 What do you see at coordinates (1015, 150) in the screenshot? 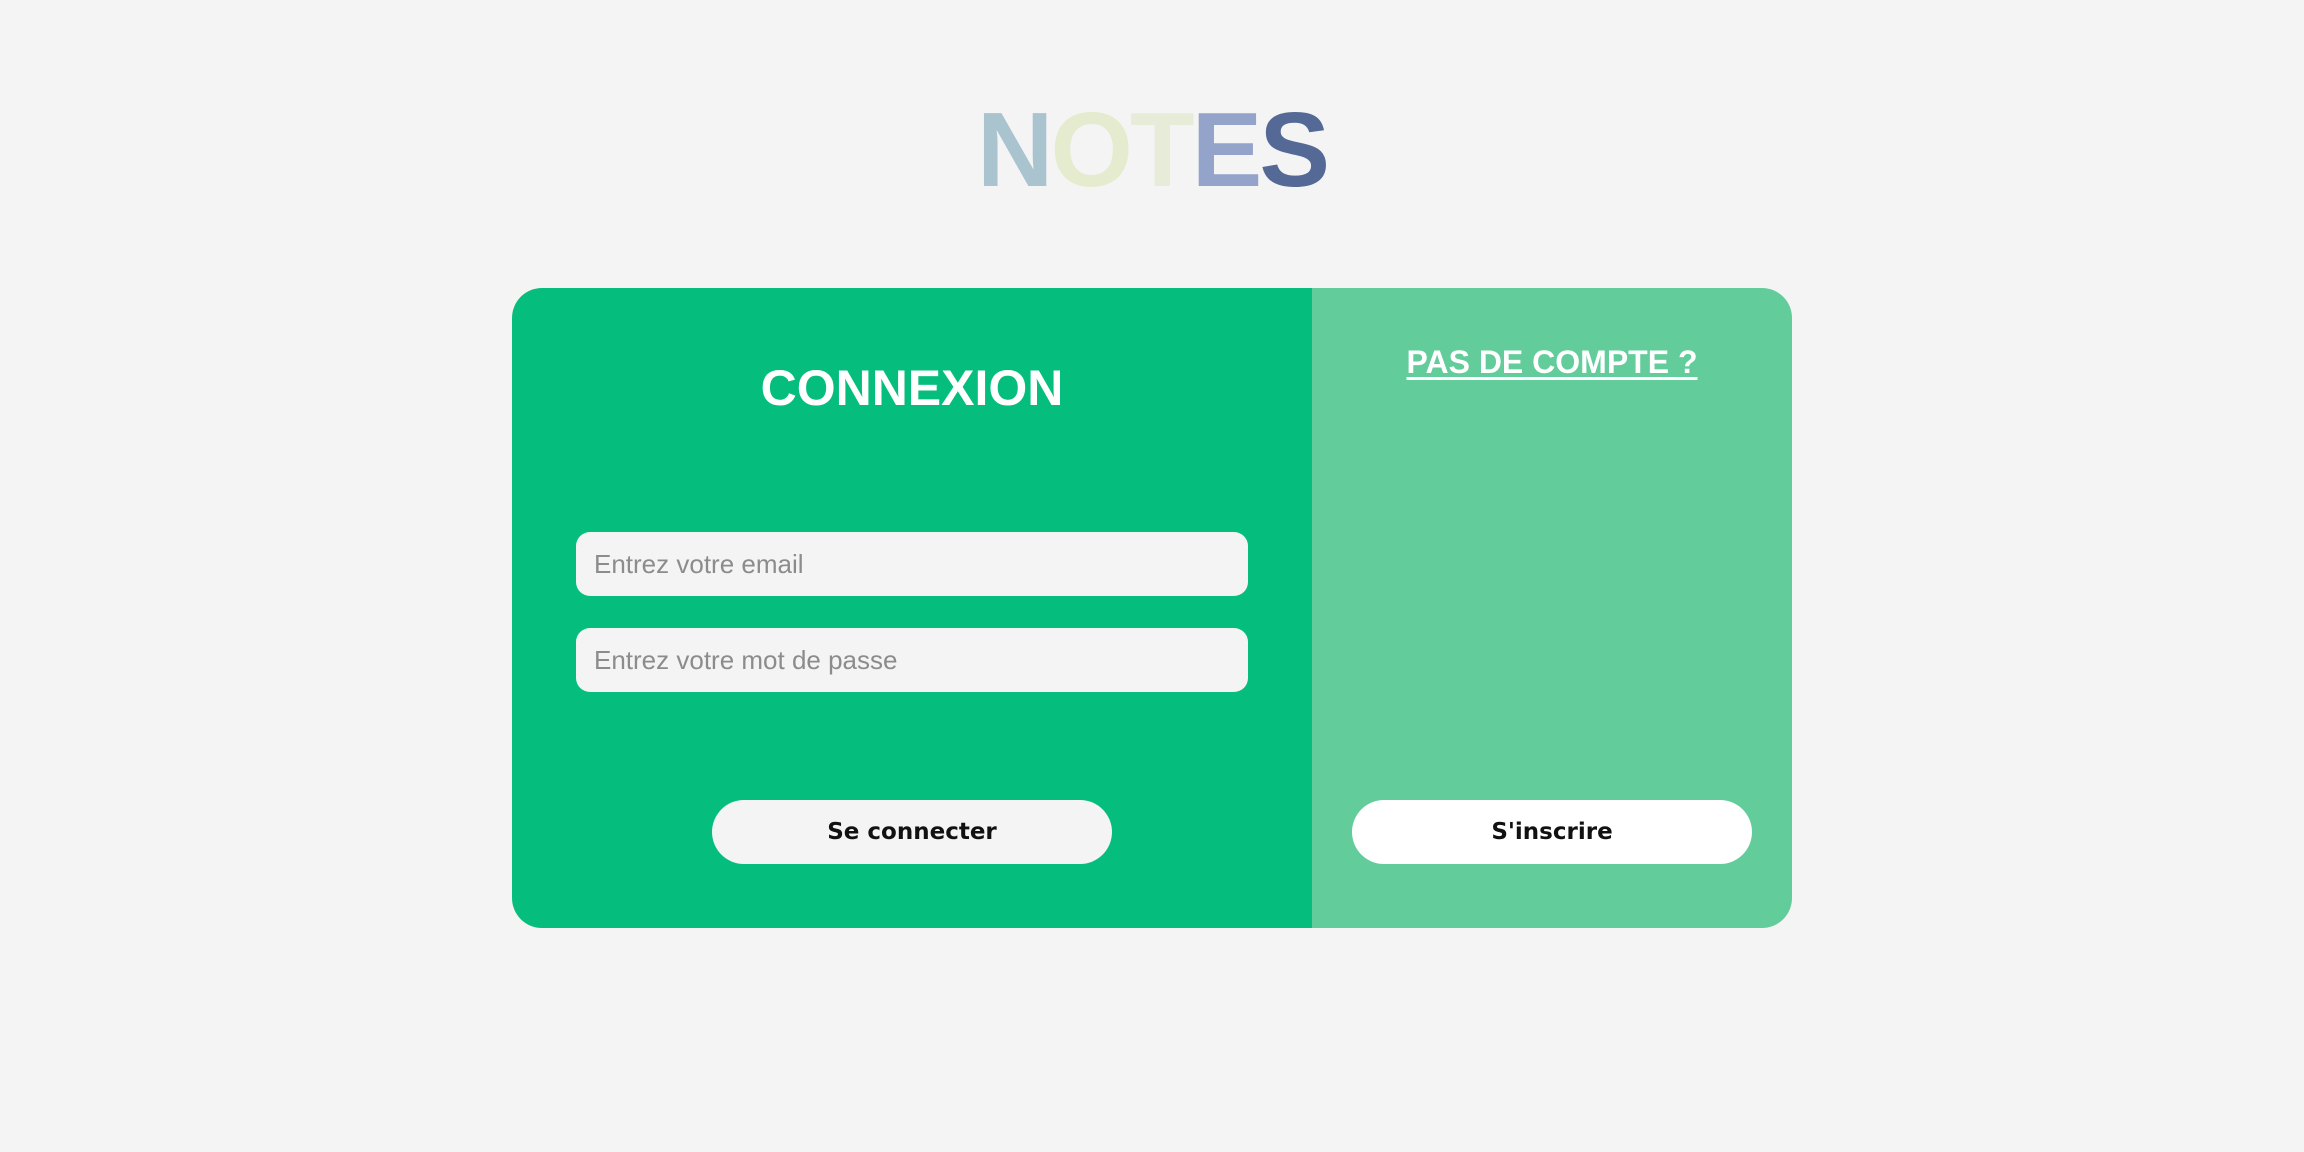
I see `logo-letter-n: N` at bounding box center [1015, 150].